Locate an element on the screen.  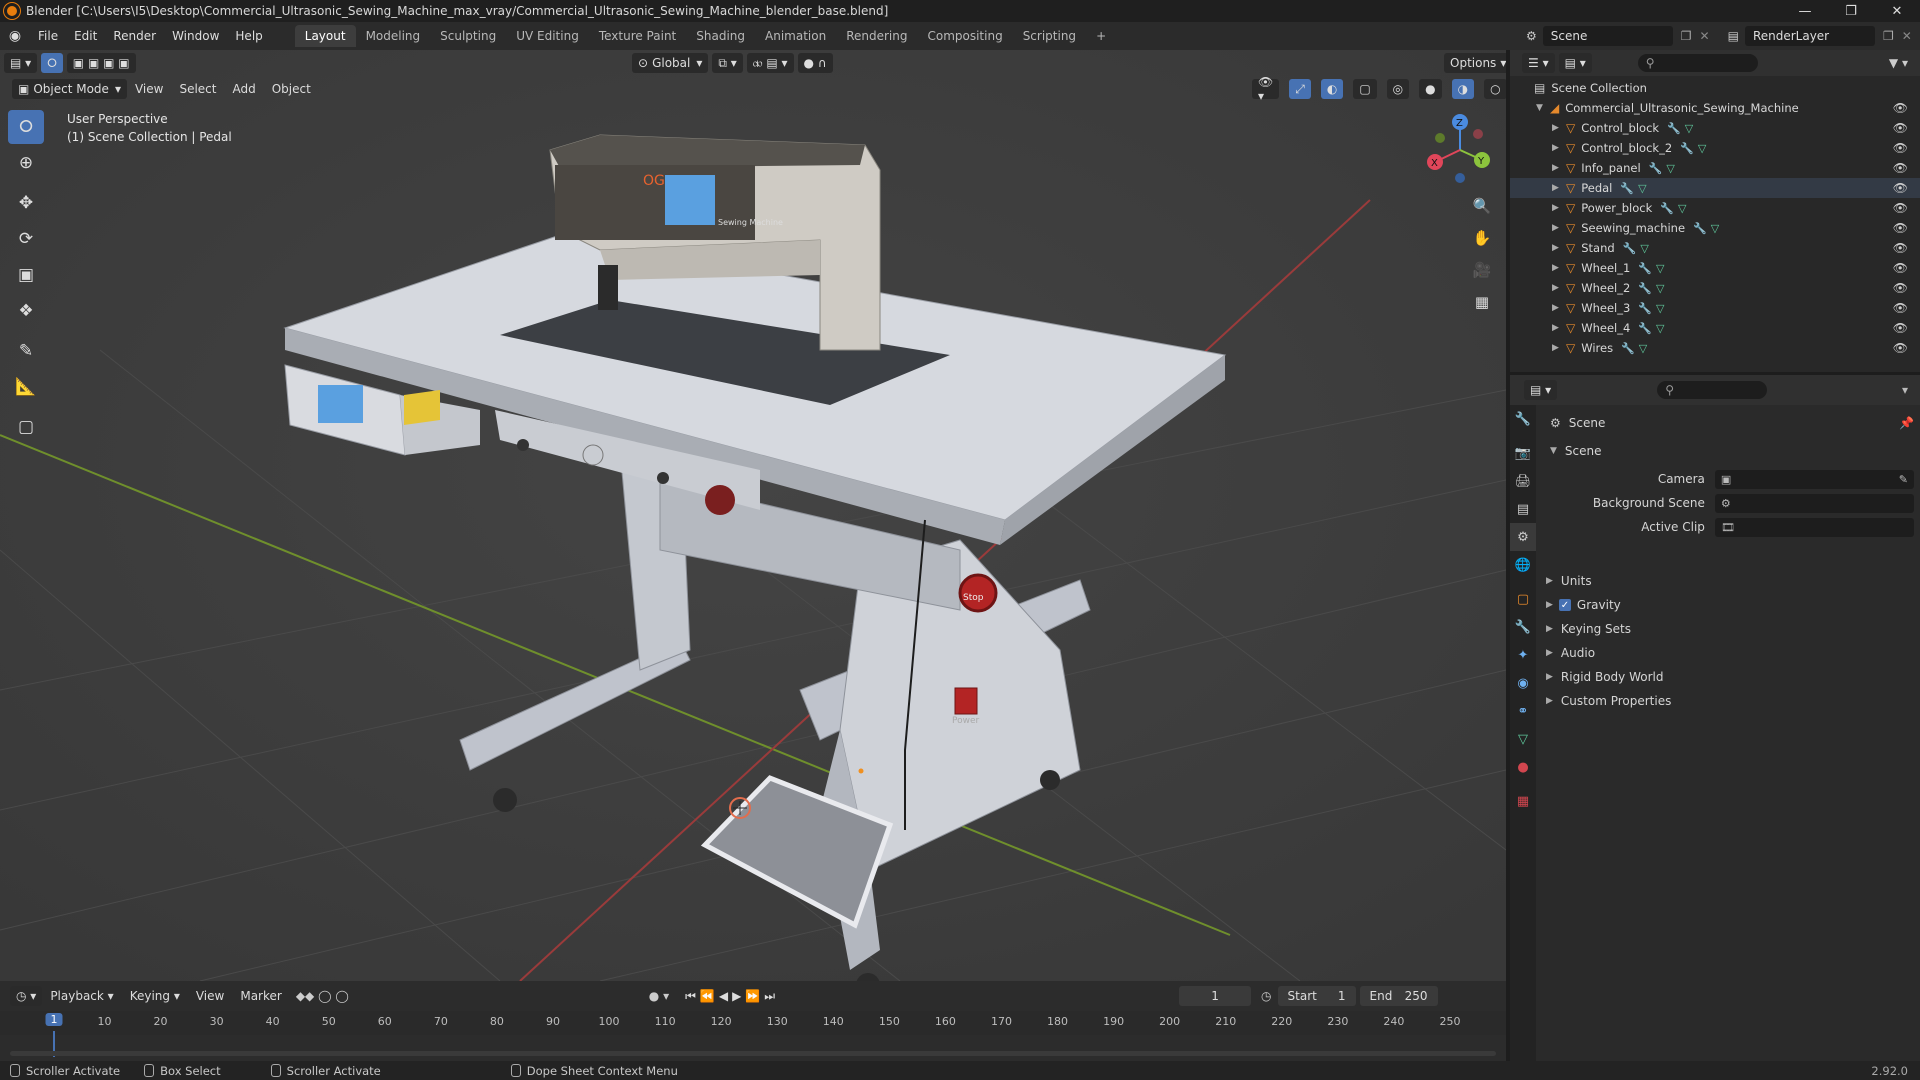
properties-editor-type-icon: ▤ ▾ is located at coordinates (1541, 390).